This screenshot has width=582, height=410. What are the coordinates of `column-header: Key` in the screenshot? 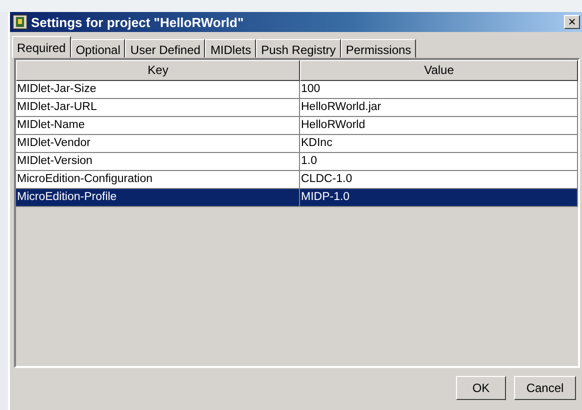 It's located at (158, 70).